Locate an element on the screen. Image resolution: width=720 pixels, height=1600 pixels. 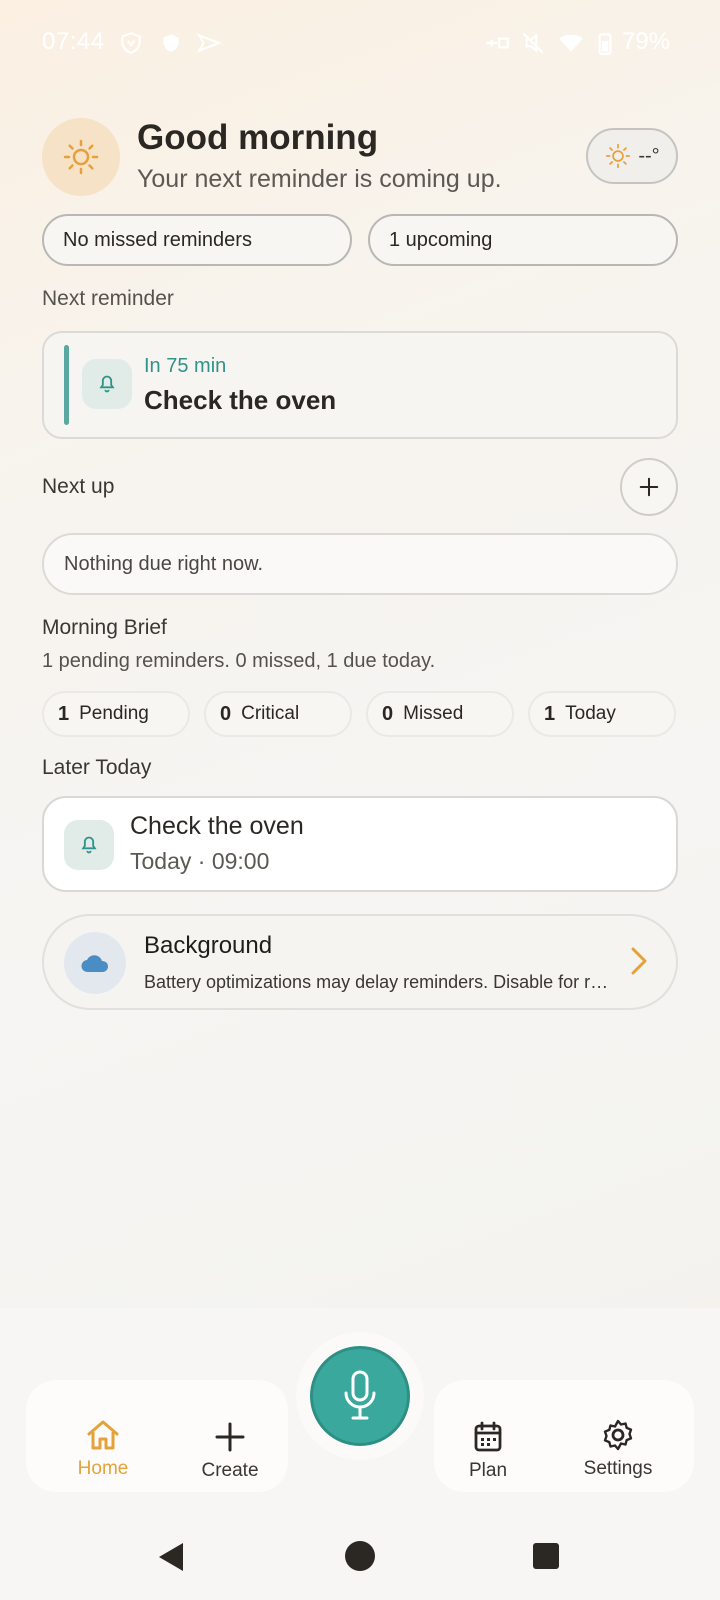
system-navigation-bar is located at coordinates (360, 1557).